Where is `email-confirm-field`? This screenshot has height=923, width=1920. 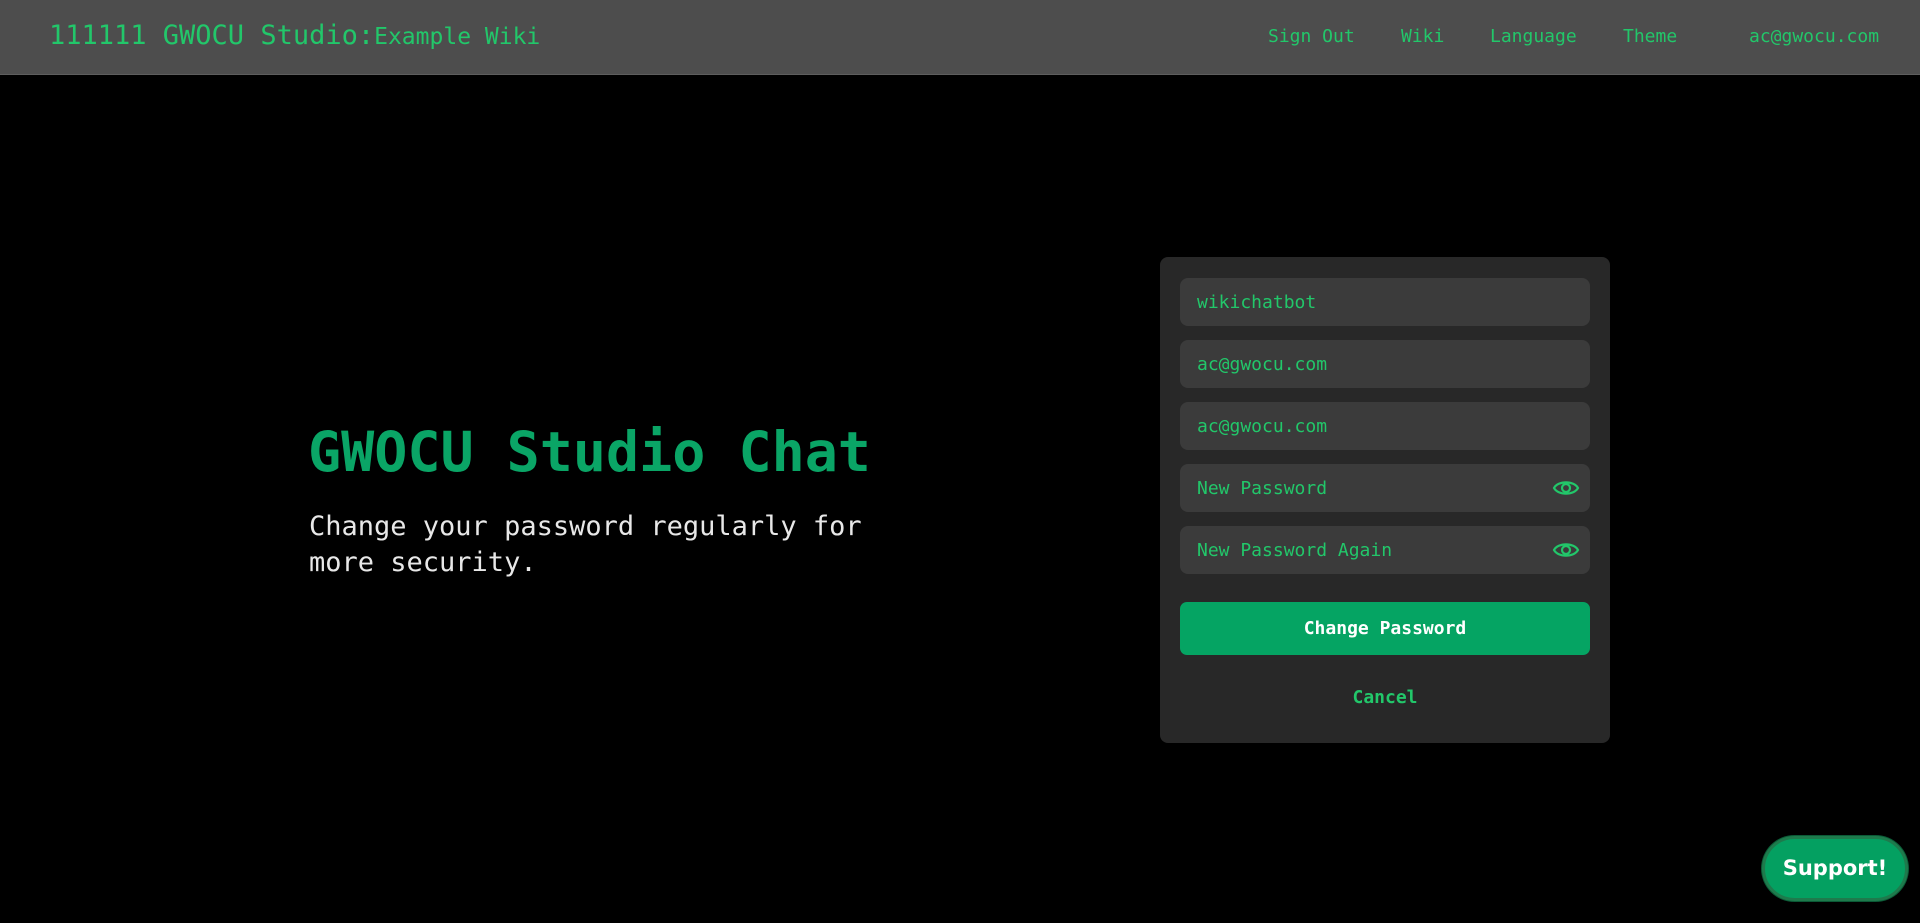
email-confirm-field is located at coordinates (1385, 426).